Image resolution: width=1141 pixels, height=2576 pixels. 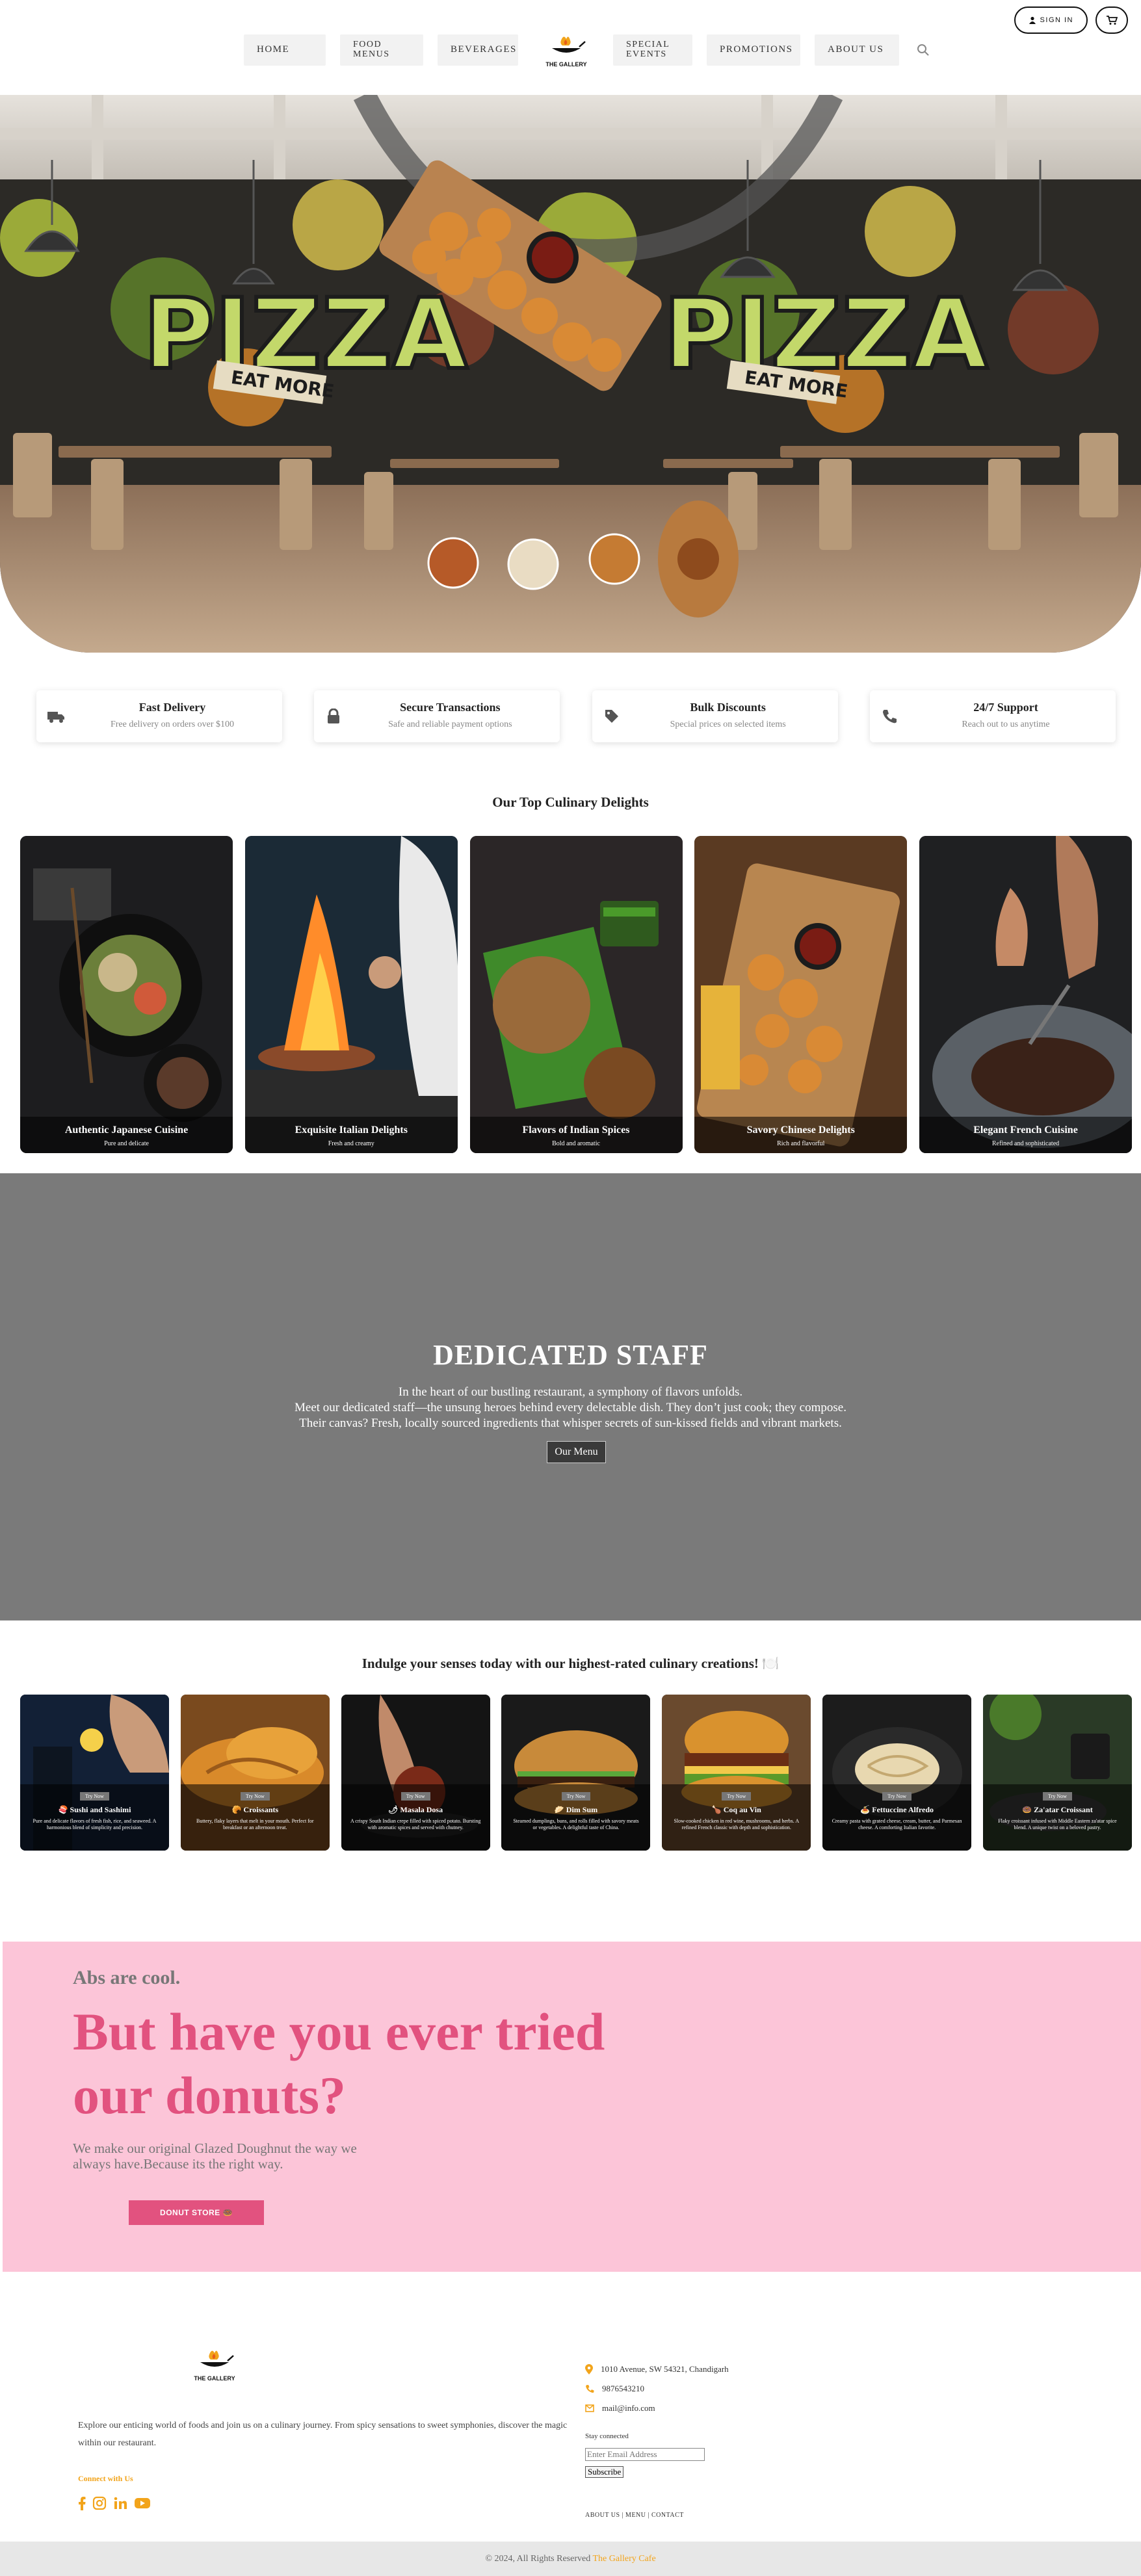 What do you see at coordinates (753, 50) in the screenshot?
I see `nav-promotions: PROMOTIONS` at bounding box center [753, 50].